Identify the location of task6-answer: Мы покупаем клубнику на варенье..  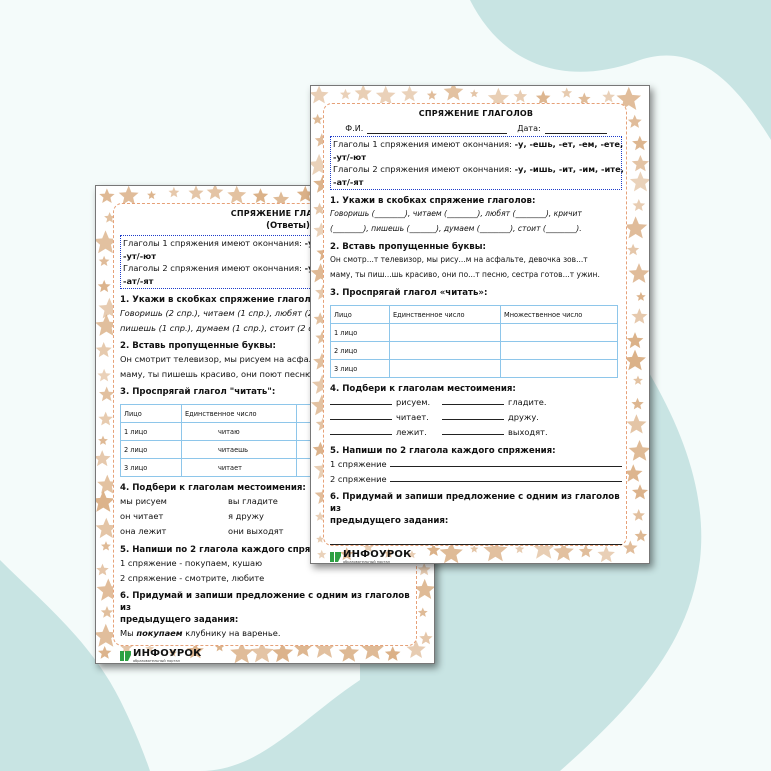
(277, 633).